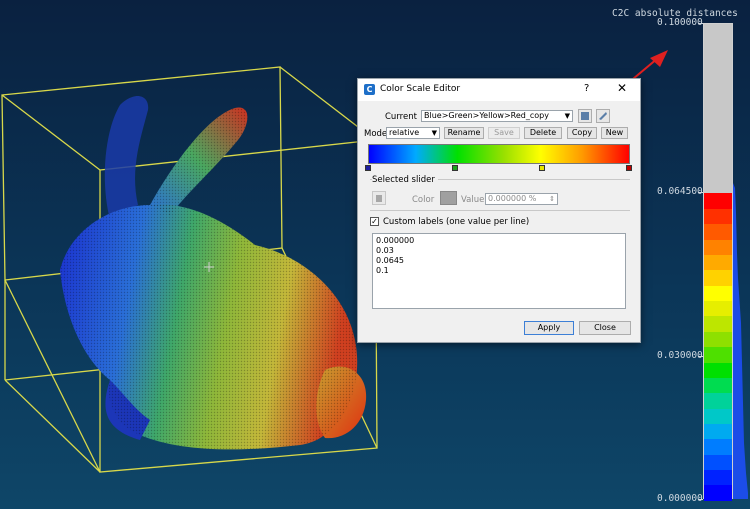 This screenshot has height=509, width=750. Describe the element at coordinates (423, 200) in the screenshot. I see `color-label: Color` at that location.